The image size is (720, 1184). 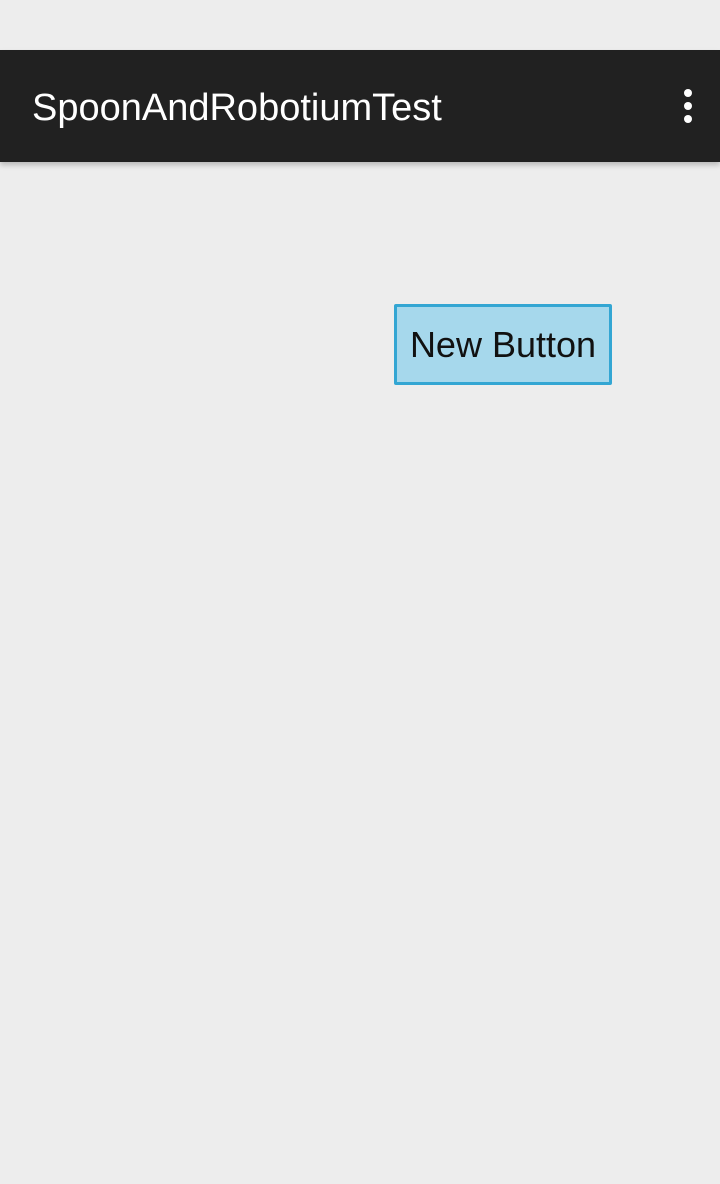 I want to click on app-title: SpoonAndRobotiumTest, so click(x=237, y=108).